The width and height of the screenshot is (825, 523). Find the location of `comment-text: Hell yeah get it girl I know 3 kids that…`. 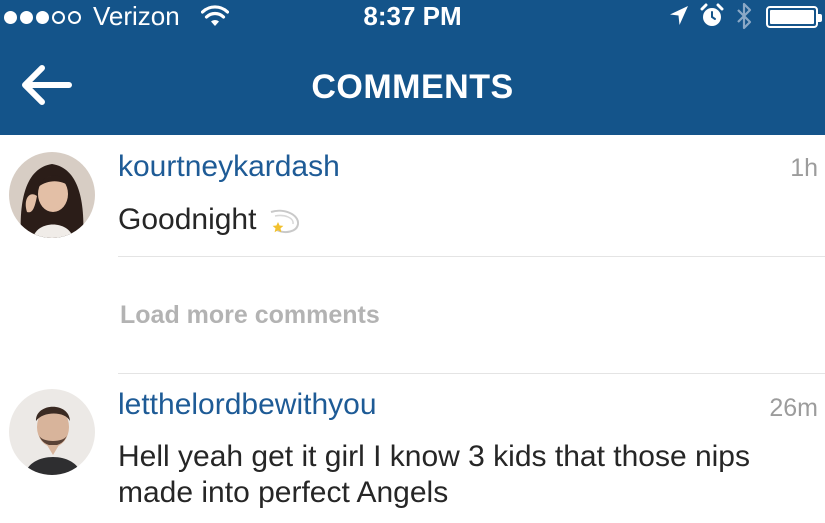

comment-text: Hell yeah get it girl I know 3 kids that… is located at coordinates (434, 474).